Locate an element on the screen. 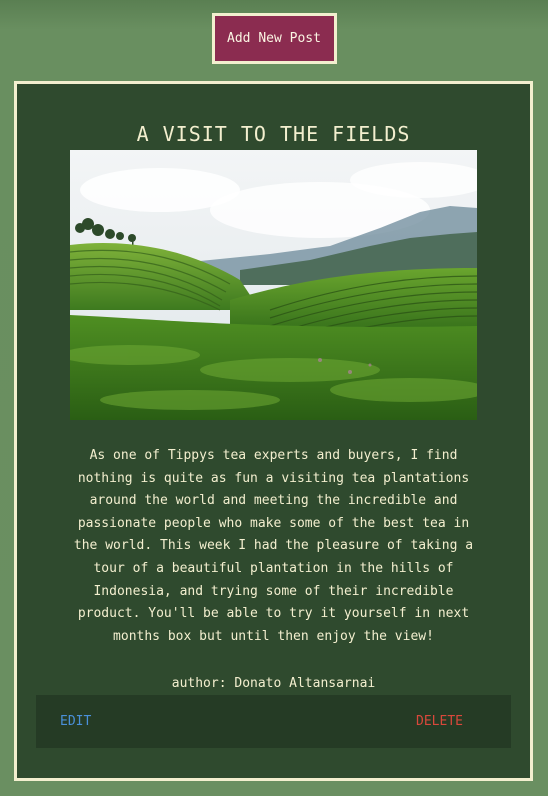 The height and width of the screenshot is (796, 548). post-title: A VISIT TO THE FIELDS is located at coordinates (273, 134).